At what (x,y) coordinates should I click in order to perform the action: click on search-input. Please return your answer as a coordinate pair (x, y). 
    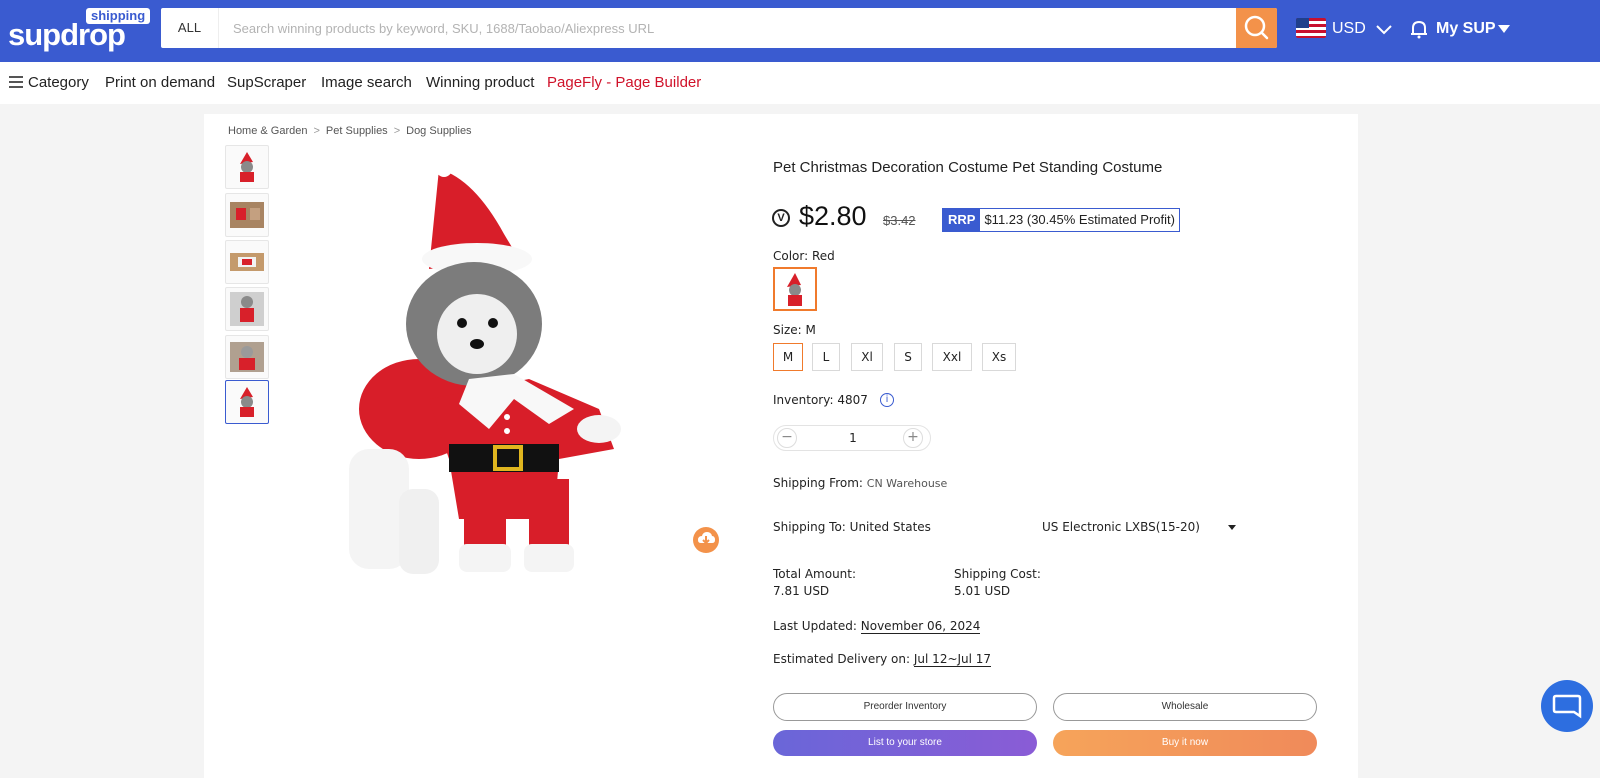
    Looking at the image, I should click on (725, 28).